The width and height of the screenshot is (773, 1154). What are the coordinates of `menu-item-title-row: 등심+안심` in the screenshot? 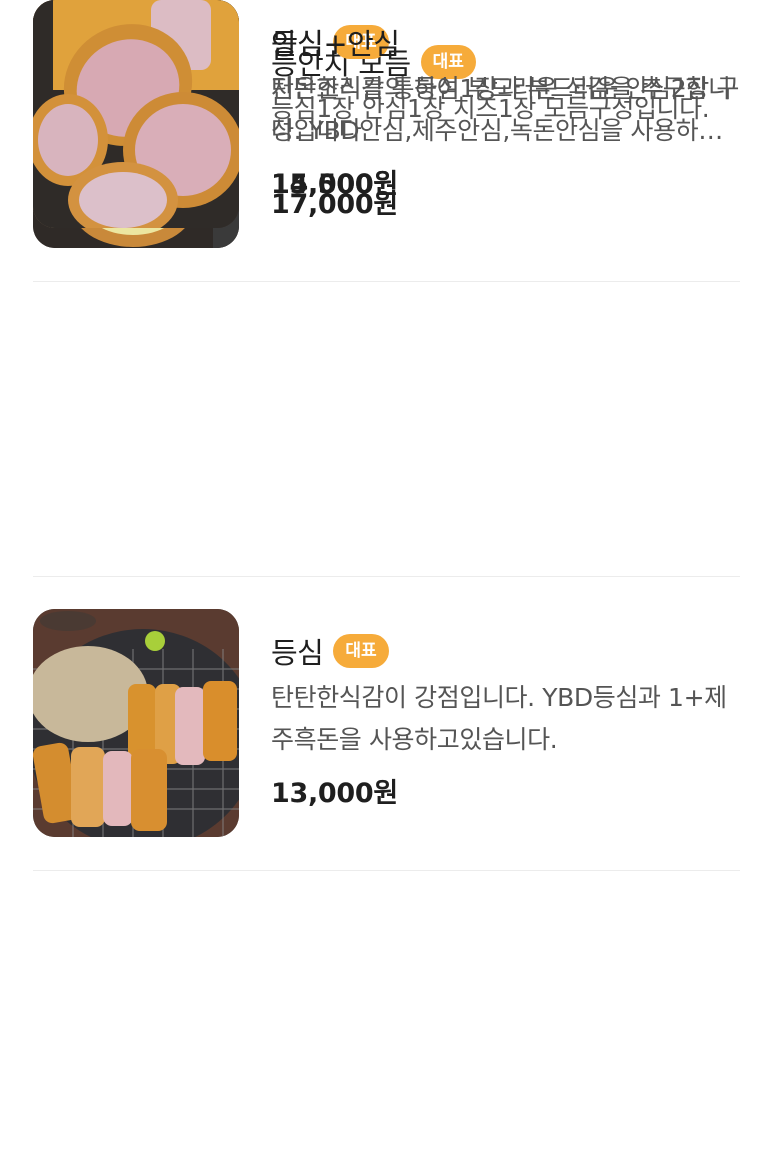 It's located at (505, 42).